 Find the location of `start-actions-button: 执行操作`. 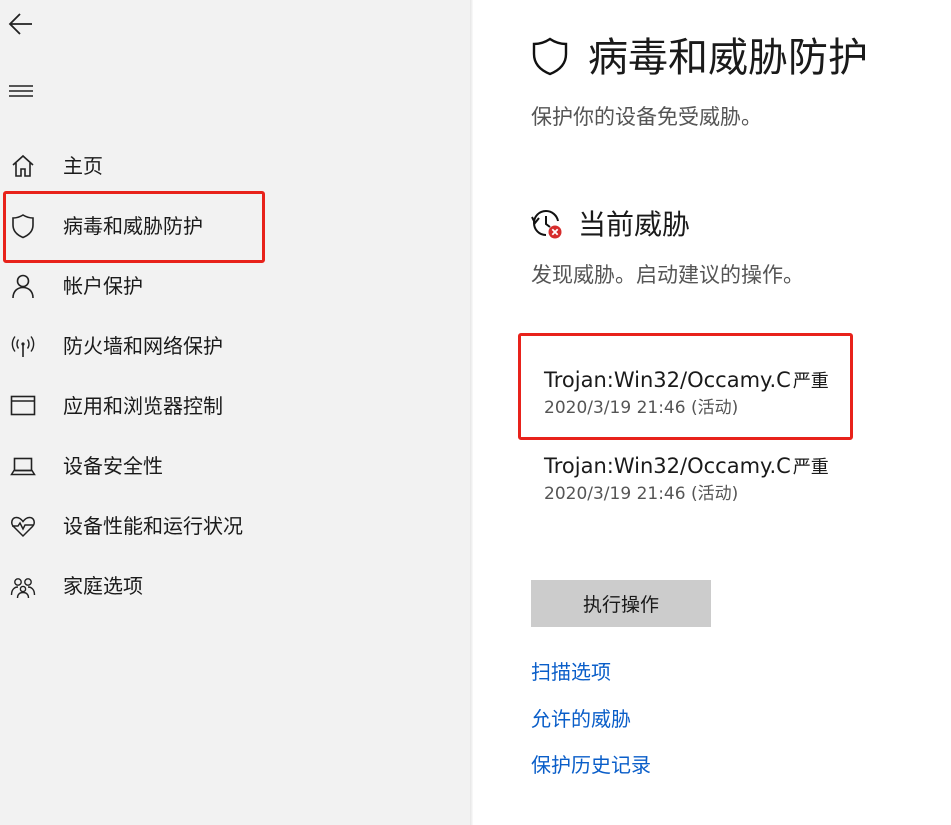

start-actions-button: 执行操作 is located at coordinates (621, 603).